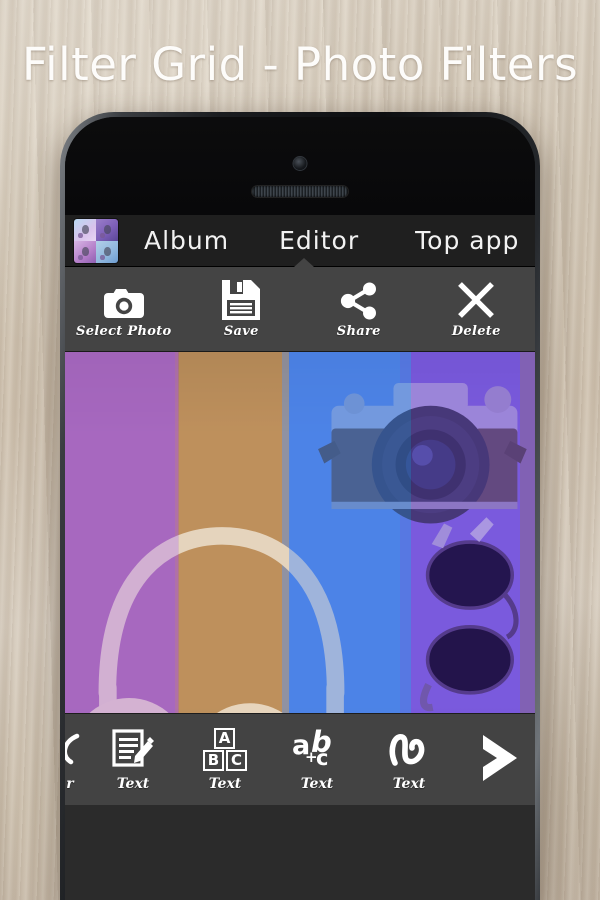 This screenshot has width=600, height=900. I want to click on text-tool-notepad: Text, so click(133, 759).